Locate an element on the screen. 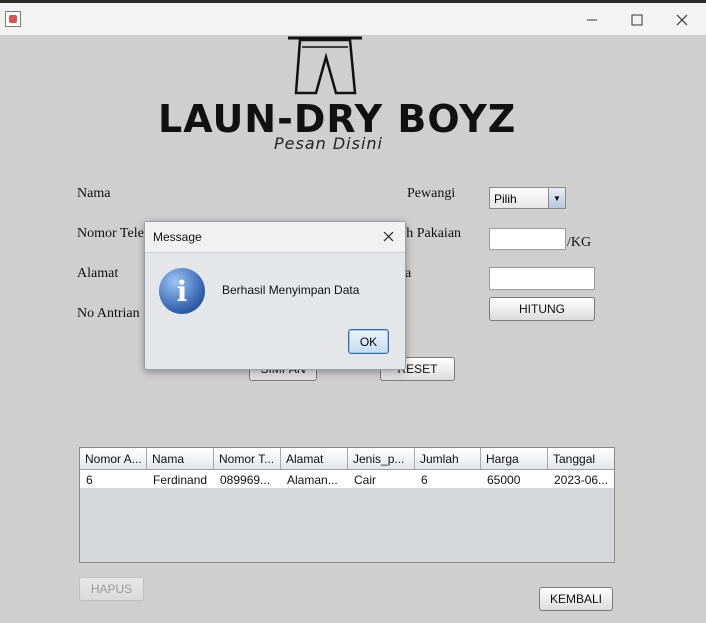 The image size is (706, 623). maximize-icon is located at coordinates (637, 20).